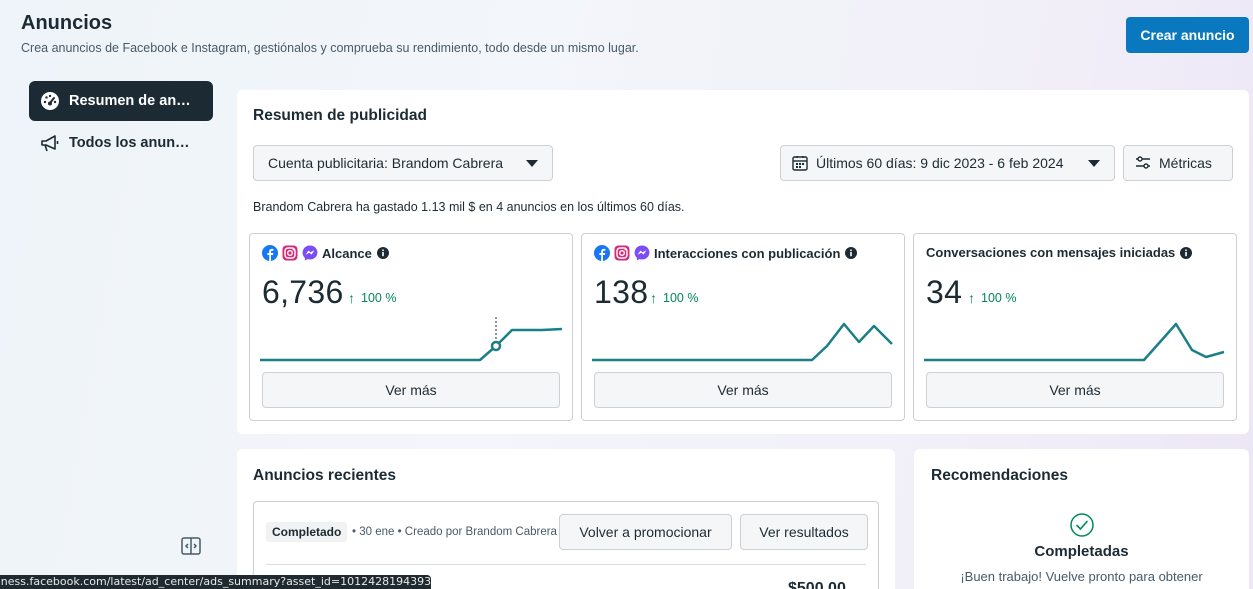  I want to click on metric-title: Alcance, so click(347, 253).